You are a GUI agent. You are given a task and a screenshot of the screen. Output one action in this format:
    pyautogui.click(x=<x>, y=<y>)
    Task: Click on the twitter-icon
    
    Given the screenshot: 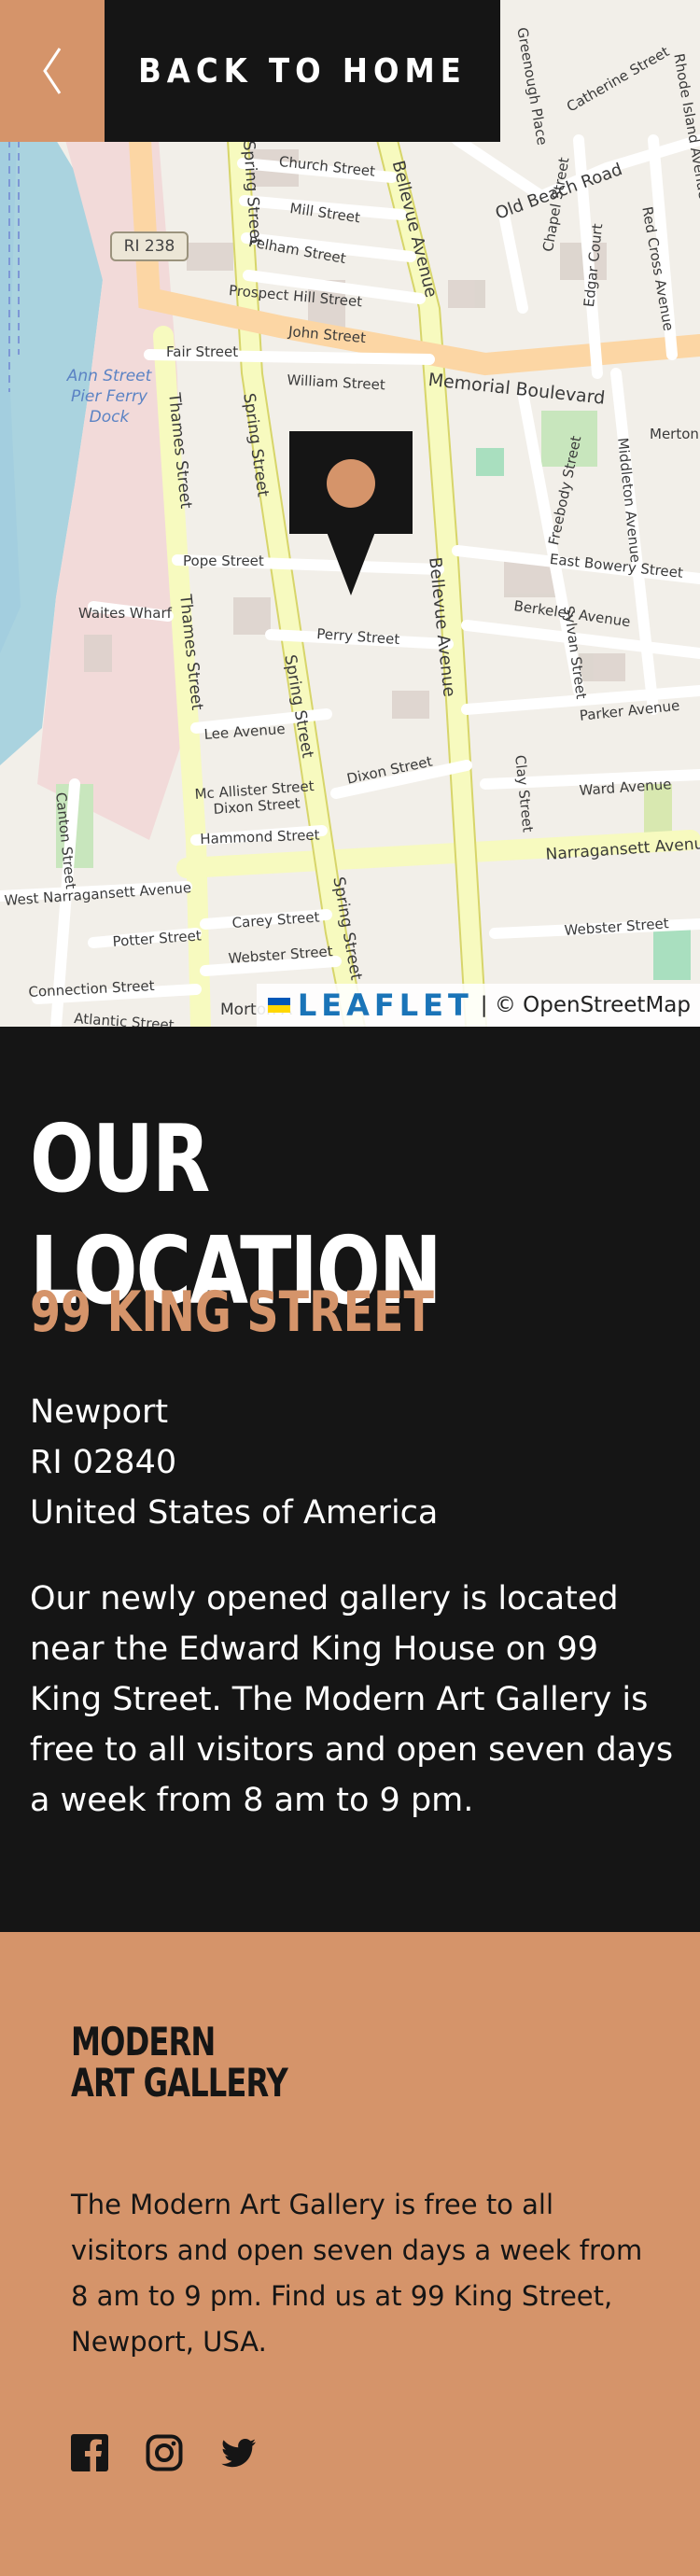 What is the action you would take?
    pyautogui.click(x=239, y=2452)
    